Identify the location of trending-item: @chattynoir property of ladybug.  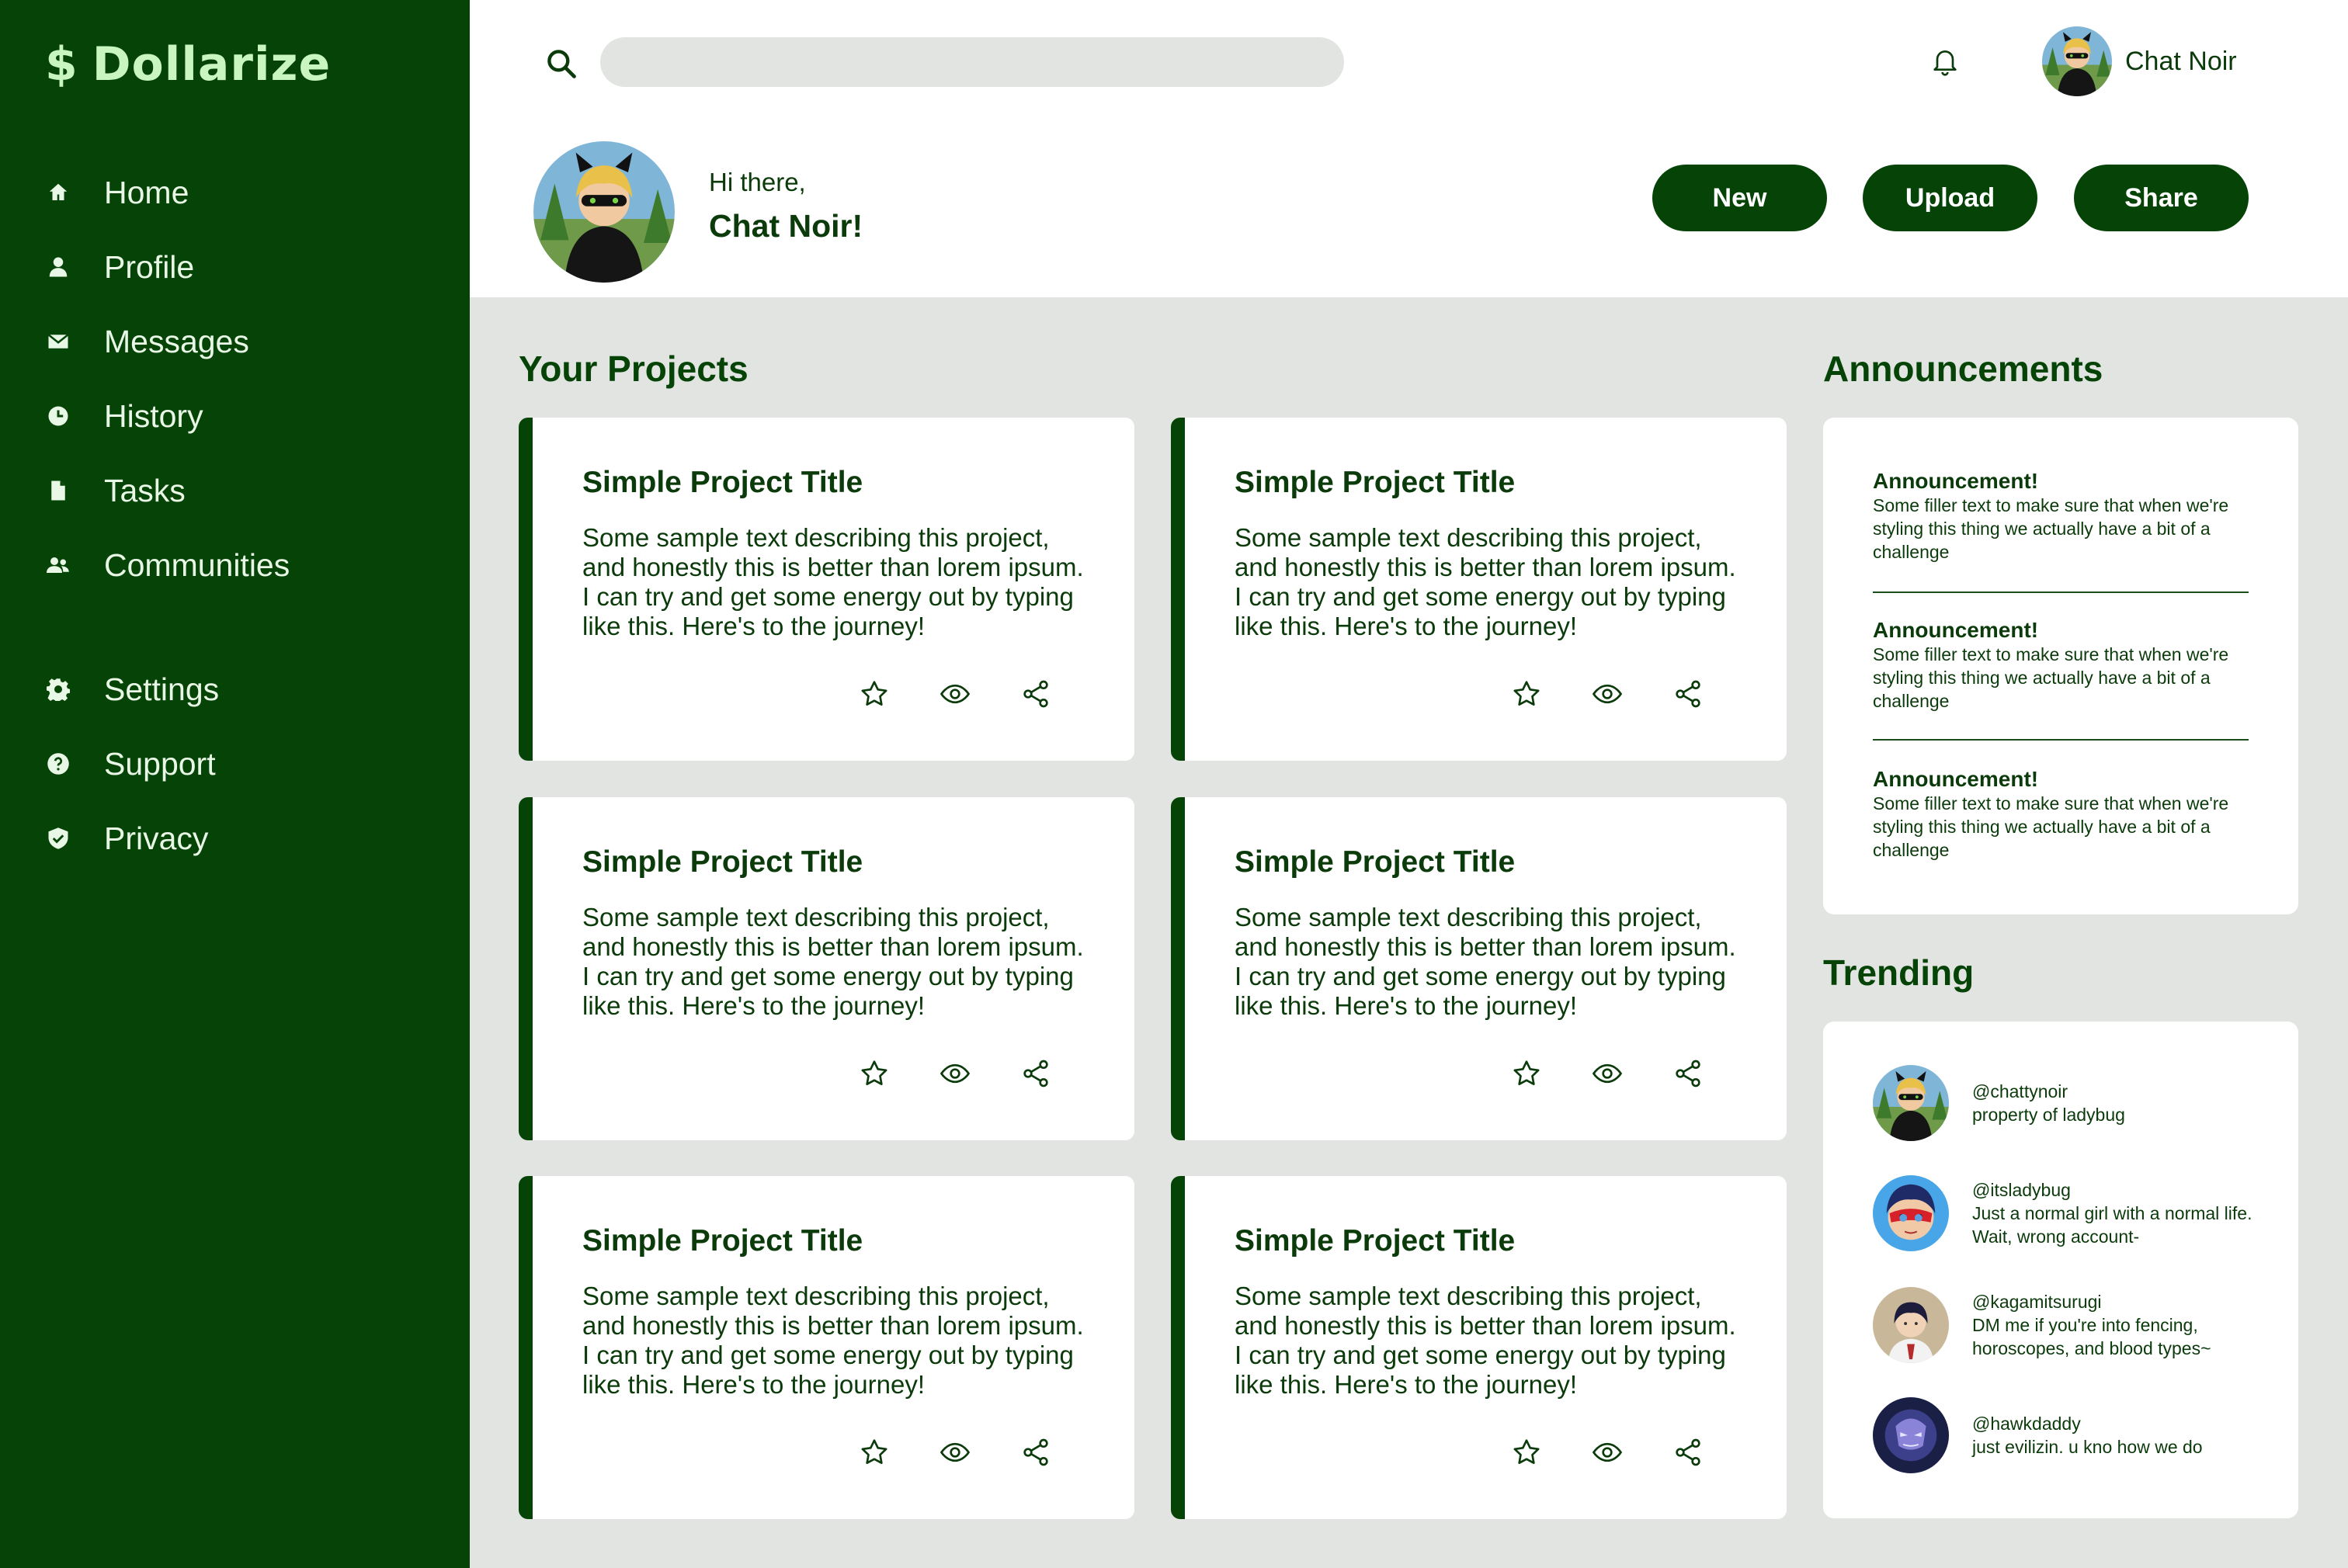
(2075, 1103).